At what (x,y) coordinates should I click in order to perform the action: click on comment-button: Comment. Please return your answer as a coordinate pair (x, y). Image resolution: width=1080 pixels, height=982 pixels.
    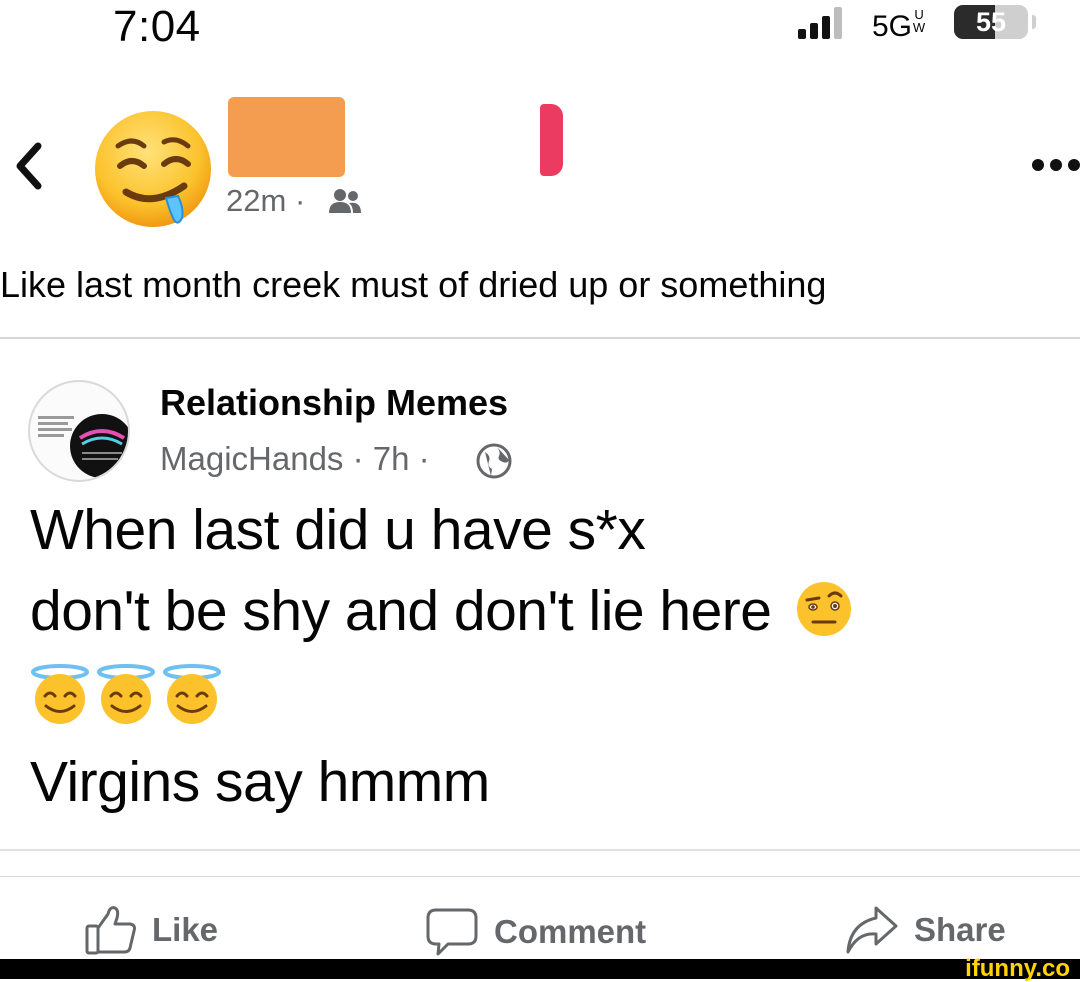
    Looking at the image, I should click on (535, 932).